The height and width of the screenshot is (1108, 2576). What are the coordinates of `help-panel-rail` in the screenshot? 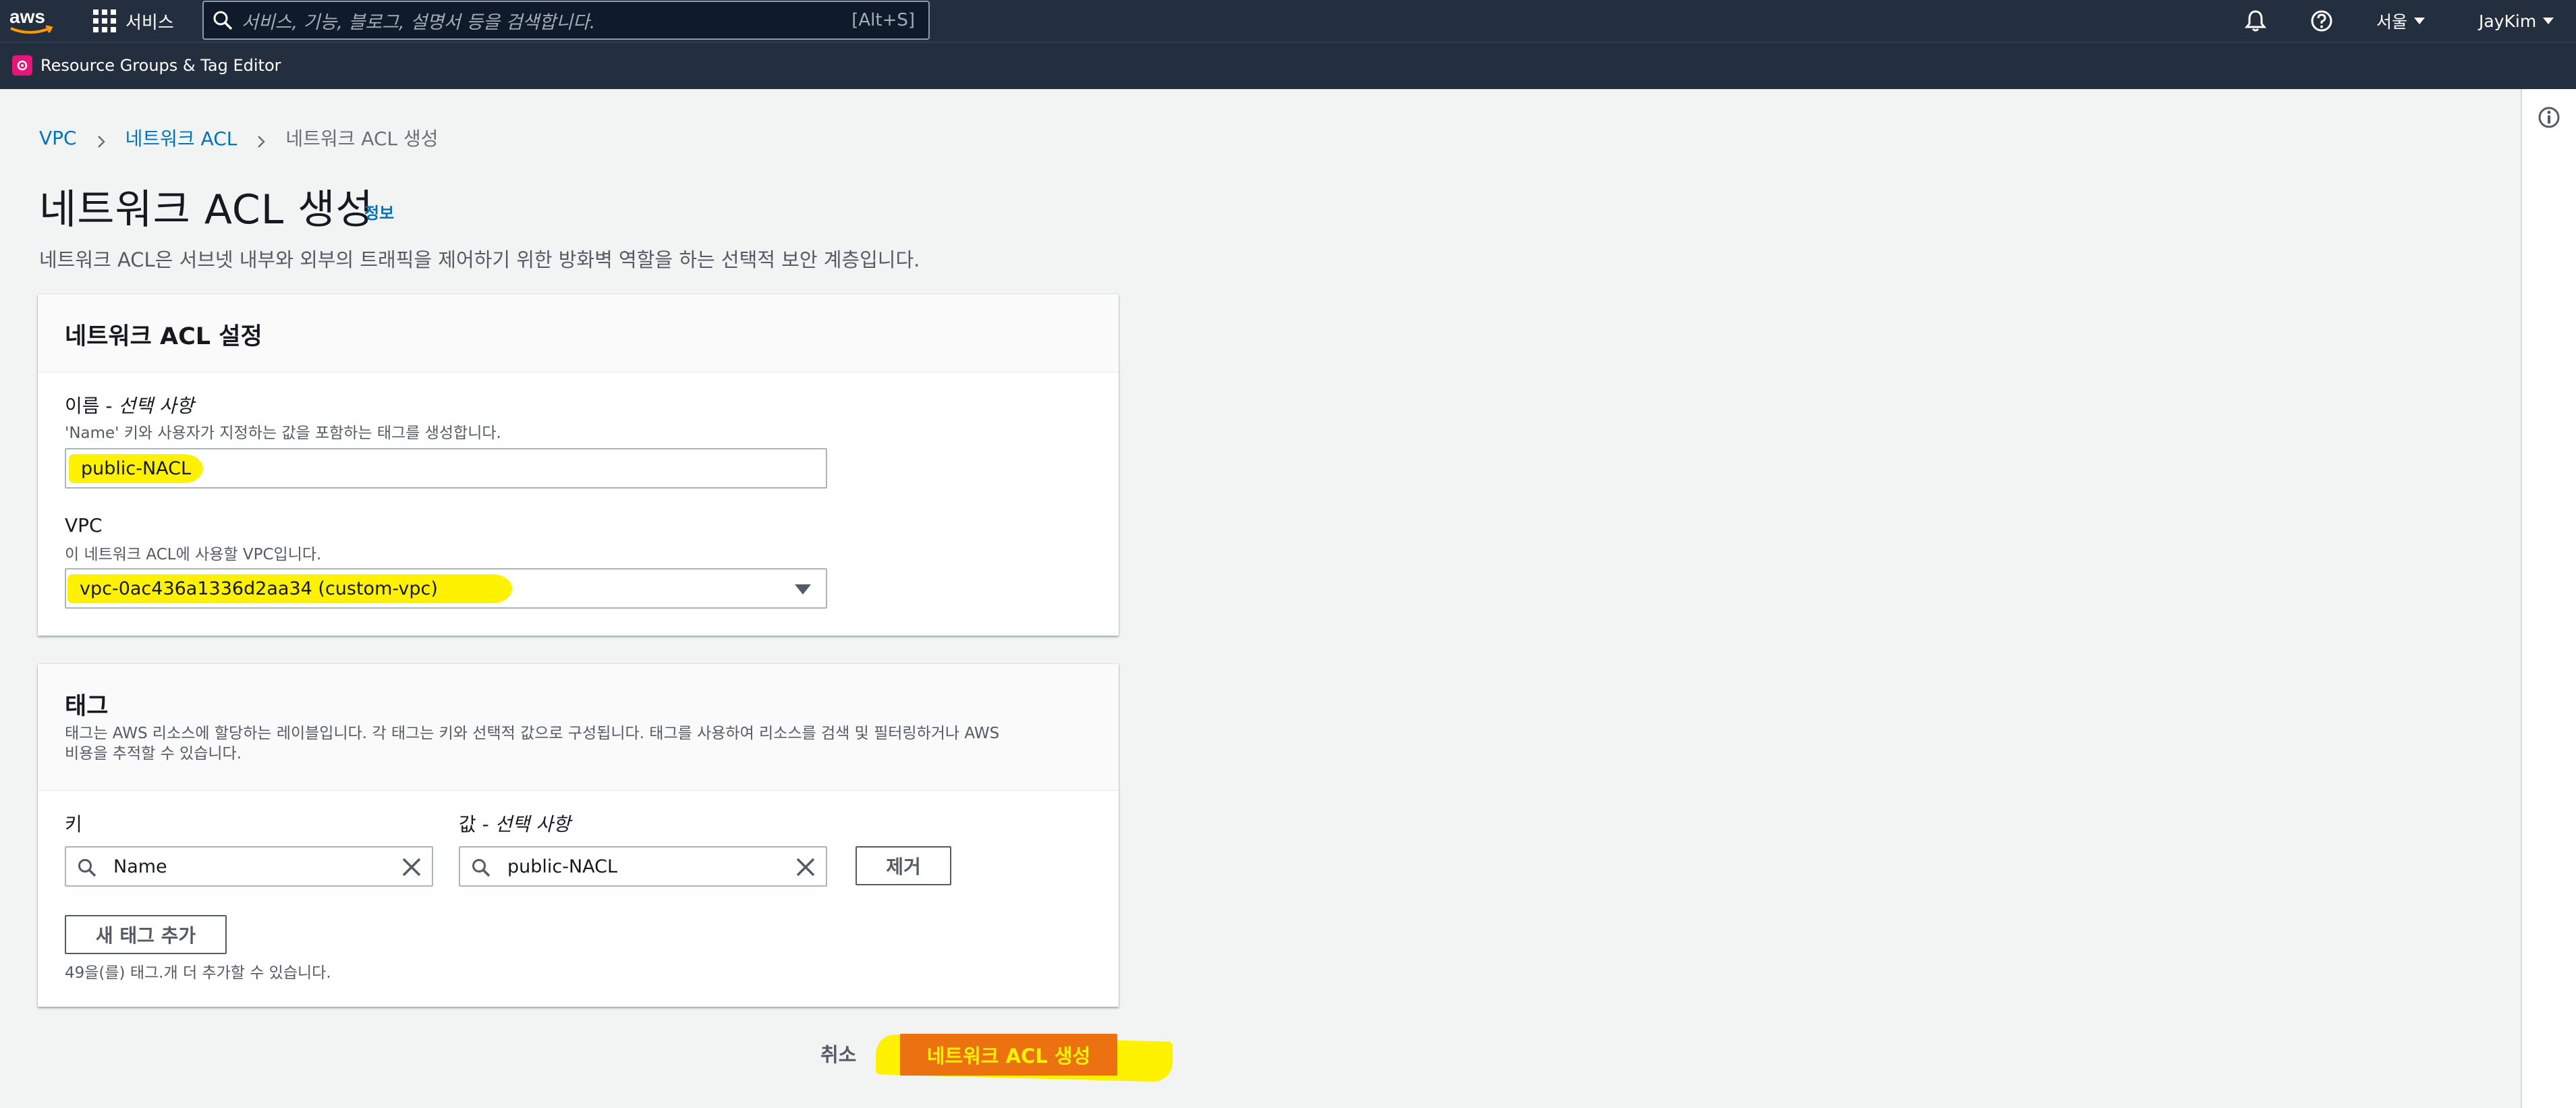 It's located at (2548, 598).